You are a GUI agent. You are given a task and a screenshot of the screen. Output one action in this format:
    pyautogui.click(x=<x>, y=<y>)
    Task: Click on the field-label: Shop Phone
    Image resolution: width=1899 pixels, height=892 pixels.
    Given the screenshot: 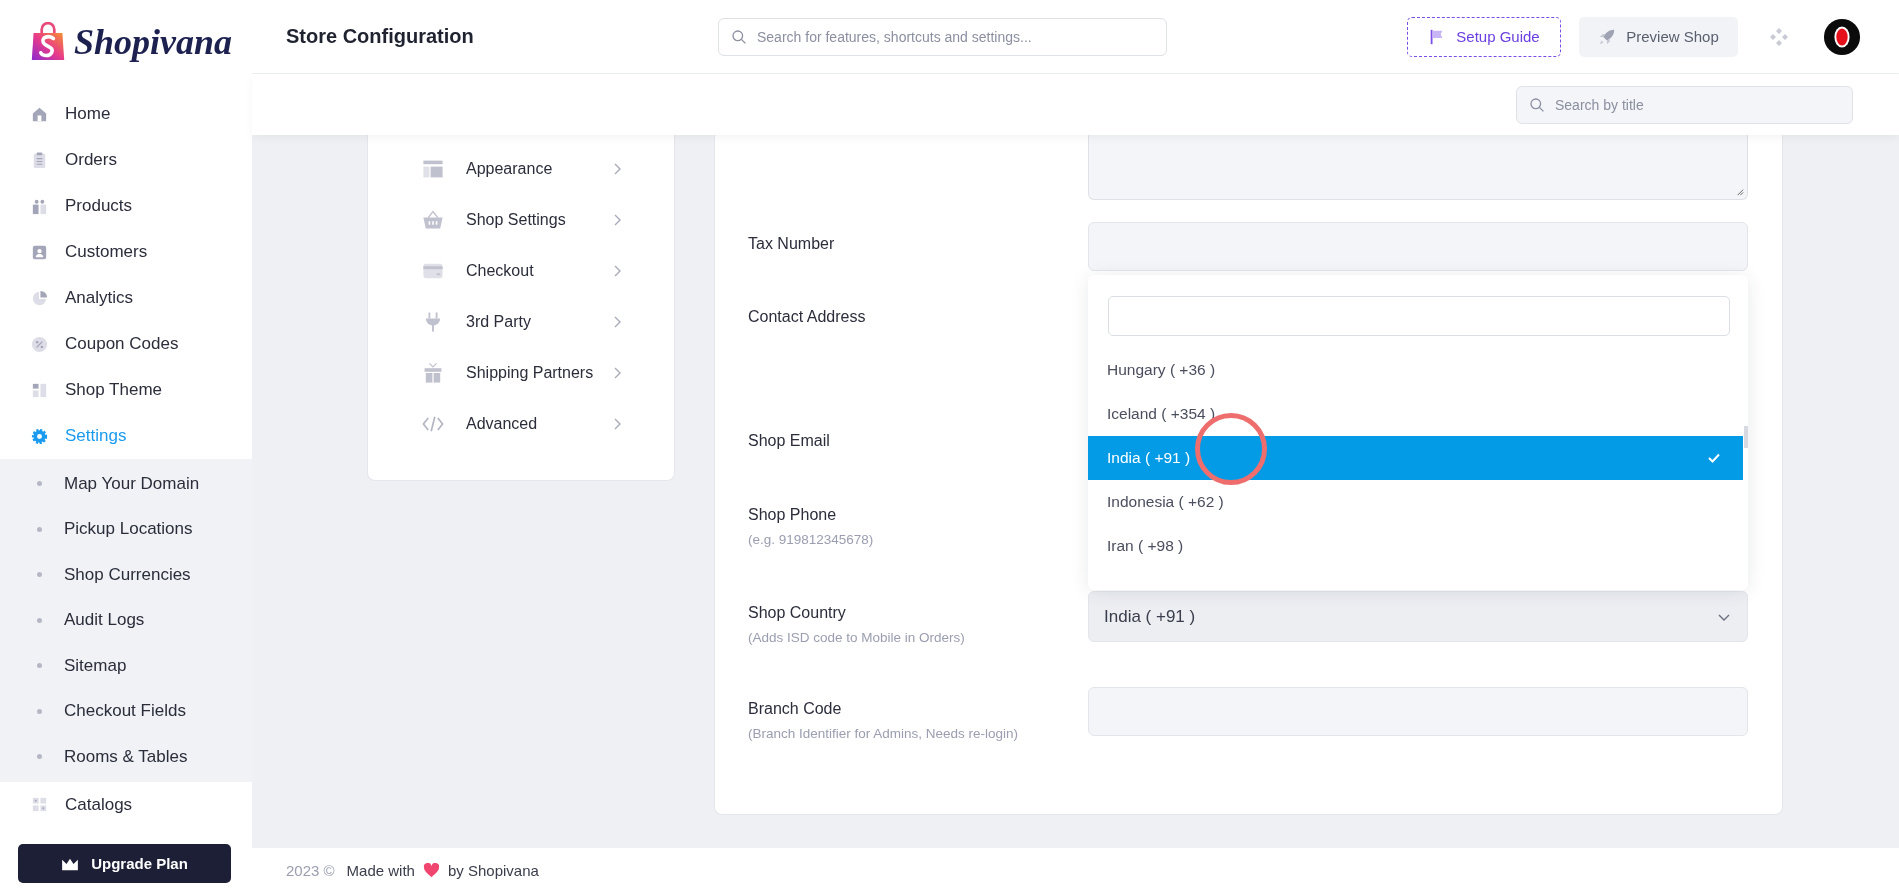 What is the action you would take?
    pyautogui.click(x=792, y=515)
    